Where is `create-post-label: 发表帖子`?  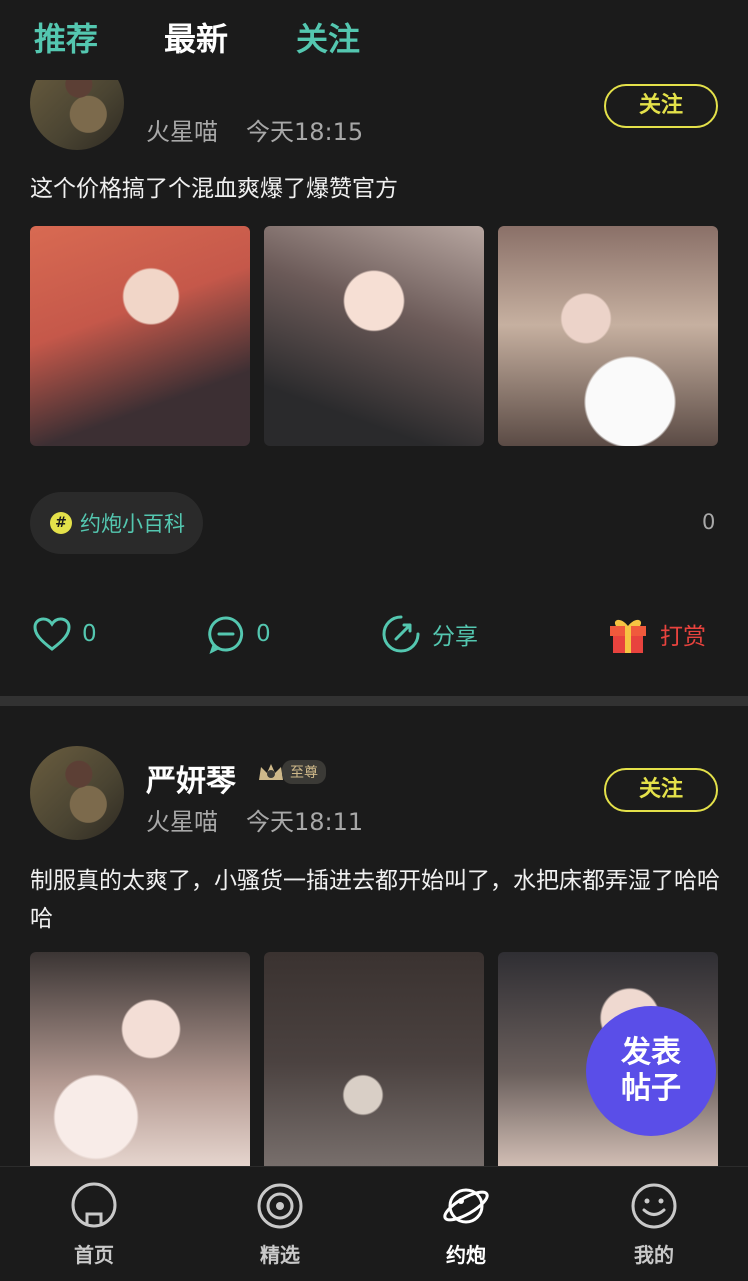
create-post-label: 发表帖子 is located at coordinates (651, 1070).